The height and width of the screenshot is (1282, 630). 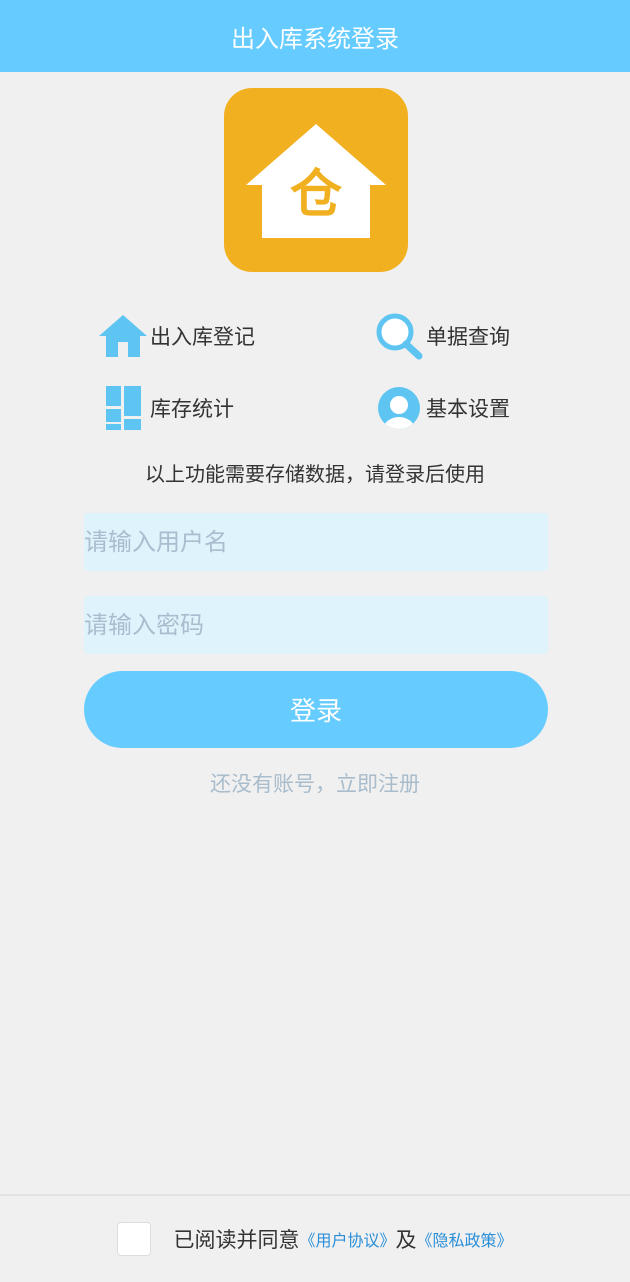 What do you see at coordinates (315, 474) in the screenshot?
I see `login-required-notice: 以上功能需要存储数据，请登录后使用` at bounding box center [315, 474].